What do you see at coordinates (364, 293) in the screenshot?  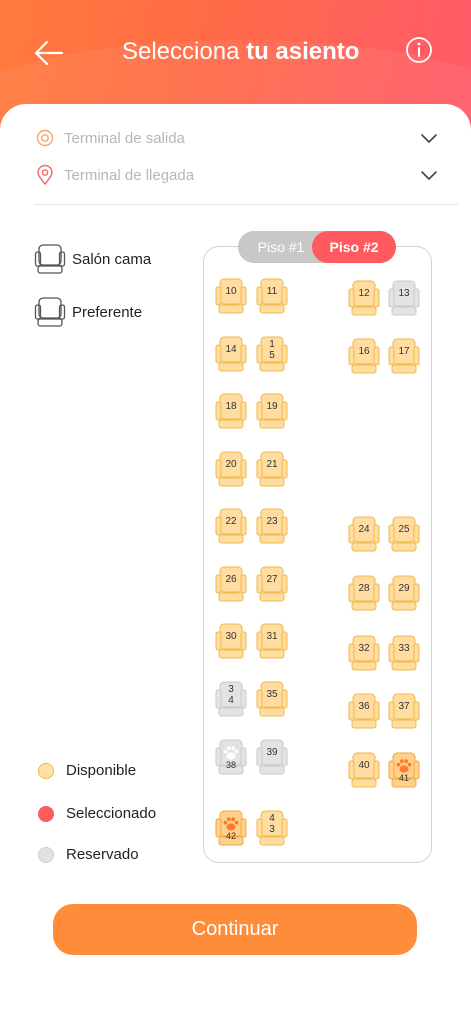 I see `seat-number: 12` at bounding box center [364, 293].